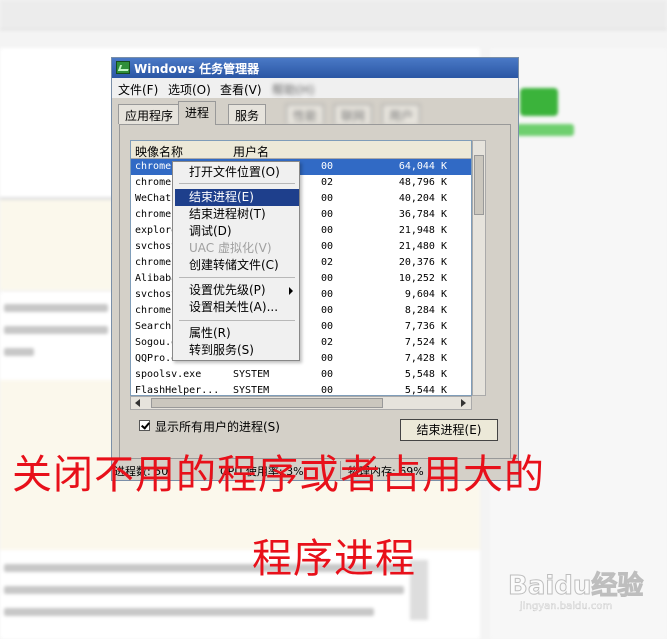 The image size is (667, 639). I want to click on process-memory: 40,204 K, so click(422, 198).